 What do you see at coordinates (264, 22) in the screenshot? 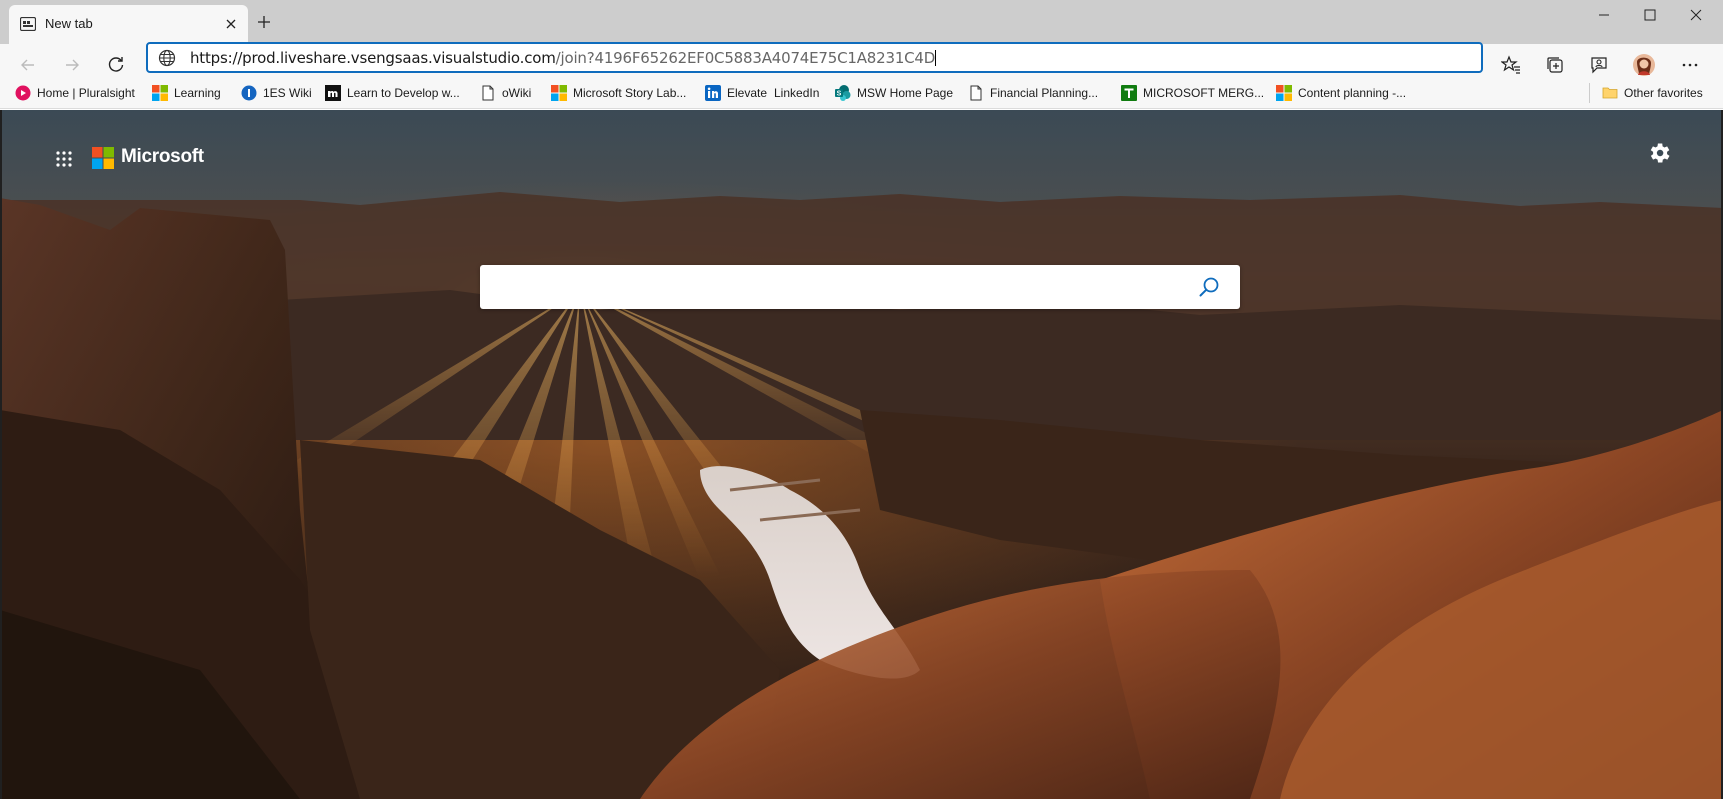
I see `new-tab-button` at bounding box center [264, 22].